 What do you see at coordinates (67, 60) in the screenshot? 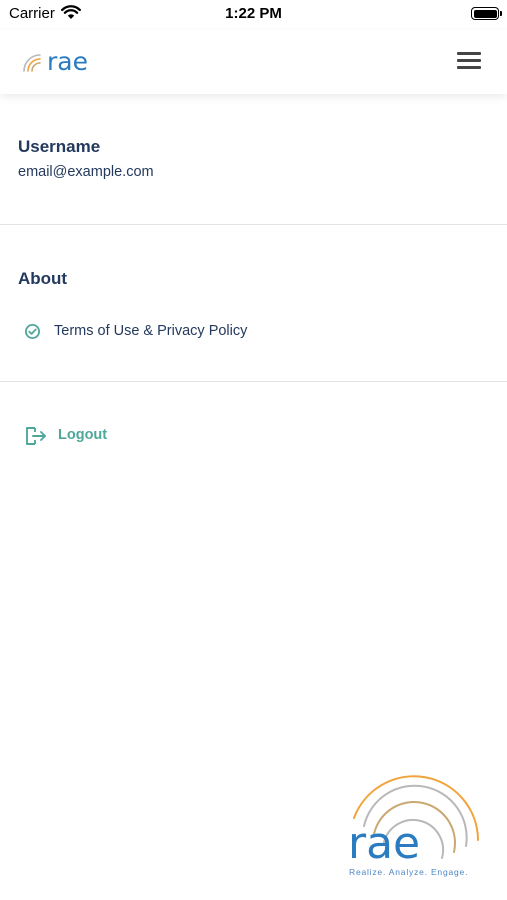
I see `header-logo-text: rae` at bounding box center [67, 60].